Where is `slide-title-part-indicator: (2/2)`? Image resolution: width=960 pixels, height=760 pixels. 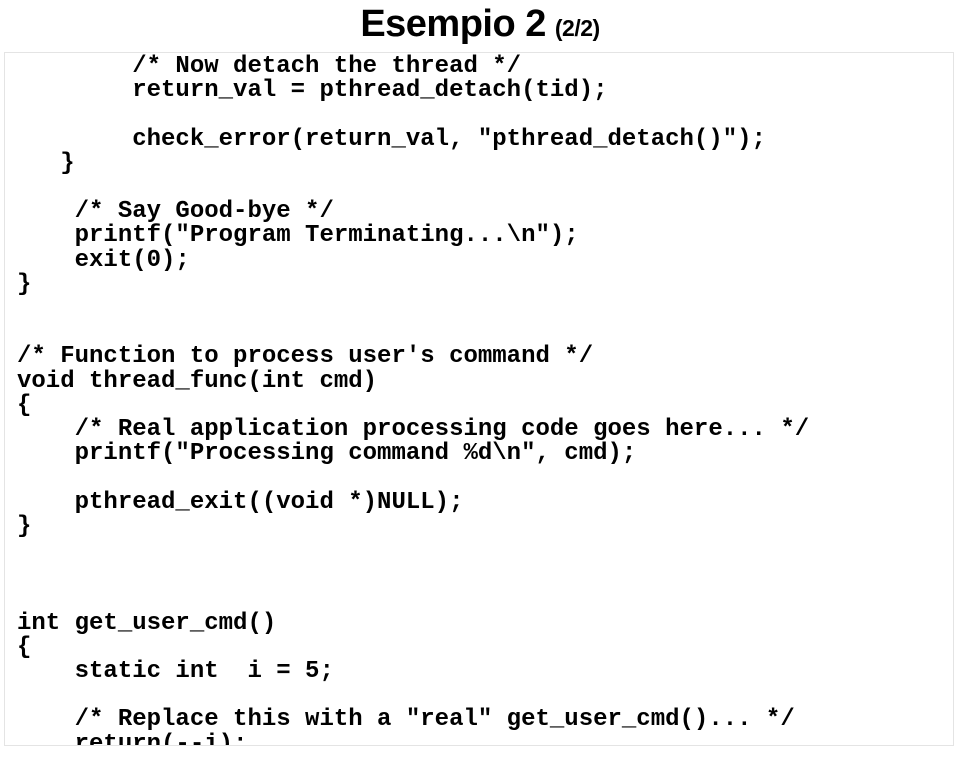
slide-title-part-indicator: (2/2) is located at coordinates (577, 28).